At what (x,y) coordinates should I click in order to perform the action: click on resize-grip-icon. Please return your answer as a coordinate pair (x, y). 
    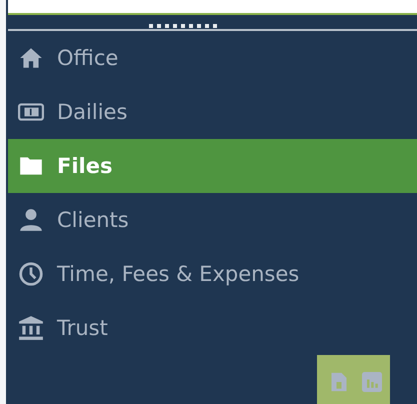
    Looking at the image, I should click on (182, 26).